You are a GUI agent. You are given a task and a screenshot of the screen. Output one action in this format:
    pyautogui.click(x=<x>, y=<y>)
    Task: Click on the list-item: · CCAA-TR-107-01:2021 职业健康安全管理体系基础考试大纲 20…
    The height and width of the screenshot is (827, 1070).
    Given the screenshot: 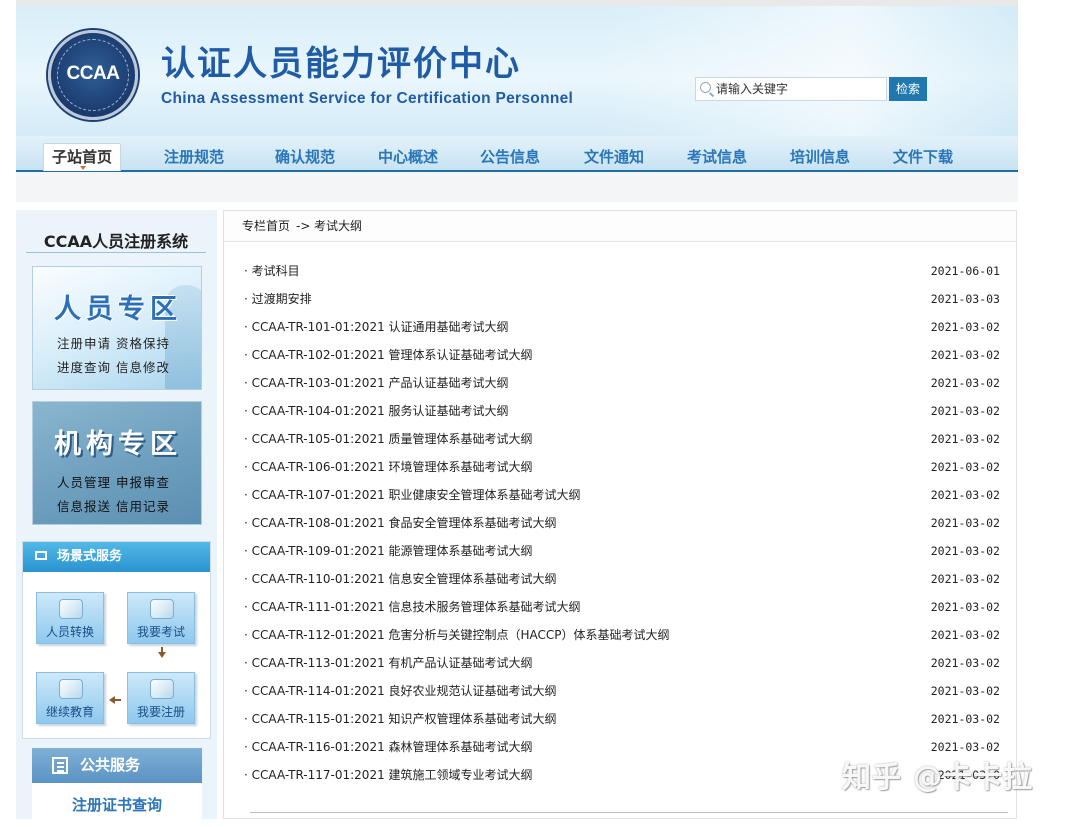 What is the action you would take?
    pyautogui.click(x=620, y=495)
    